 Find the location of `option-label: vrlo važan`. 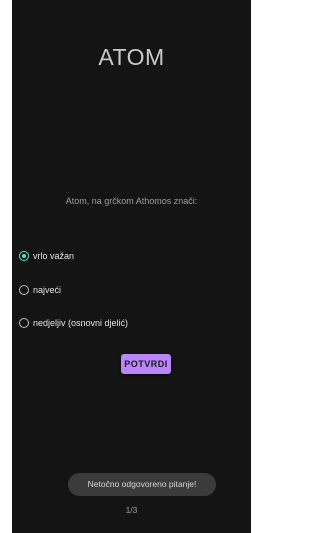

option-label: vrlo važan is located at coordinates (54, 256).